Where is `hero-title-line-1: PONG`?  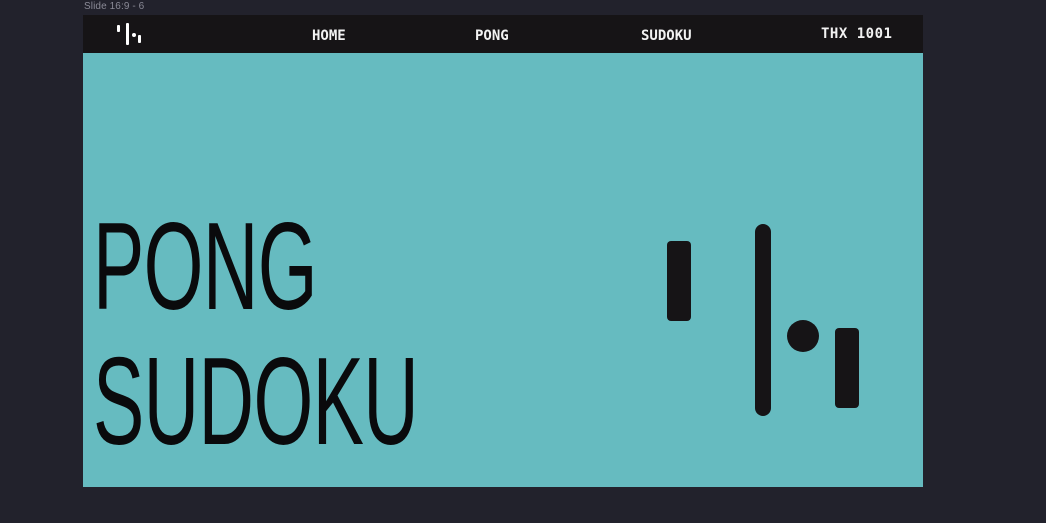
hero-title-line-1: PONG is located at coordinates (205, 267).